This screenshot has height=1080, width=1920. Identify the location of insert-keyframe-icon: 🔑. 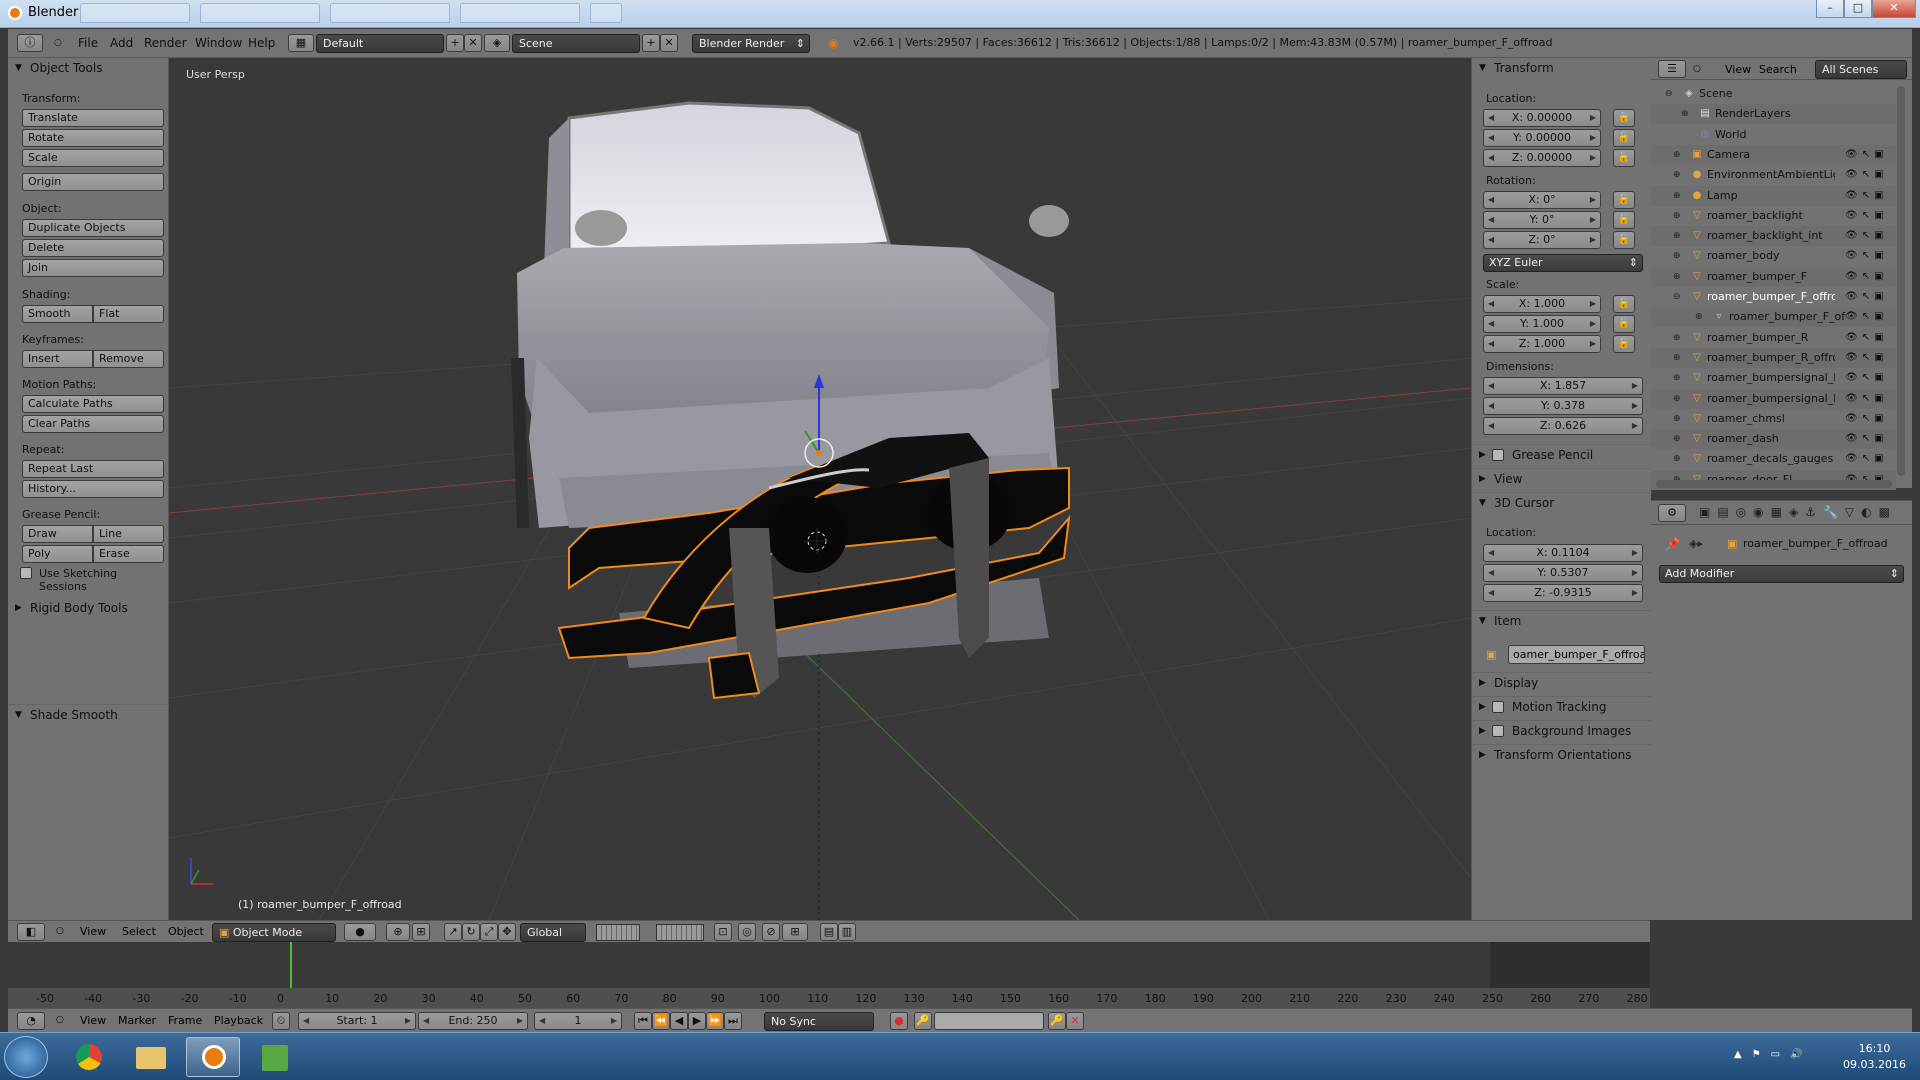
(1057, 1021).